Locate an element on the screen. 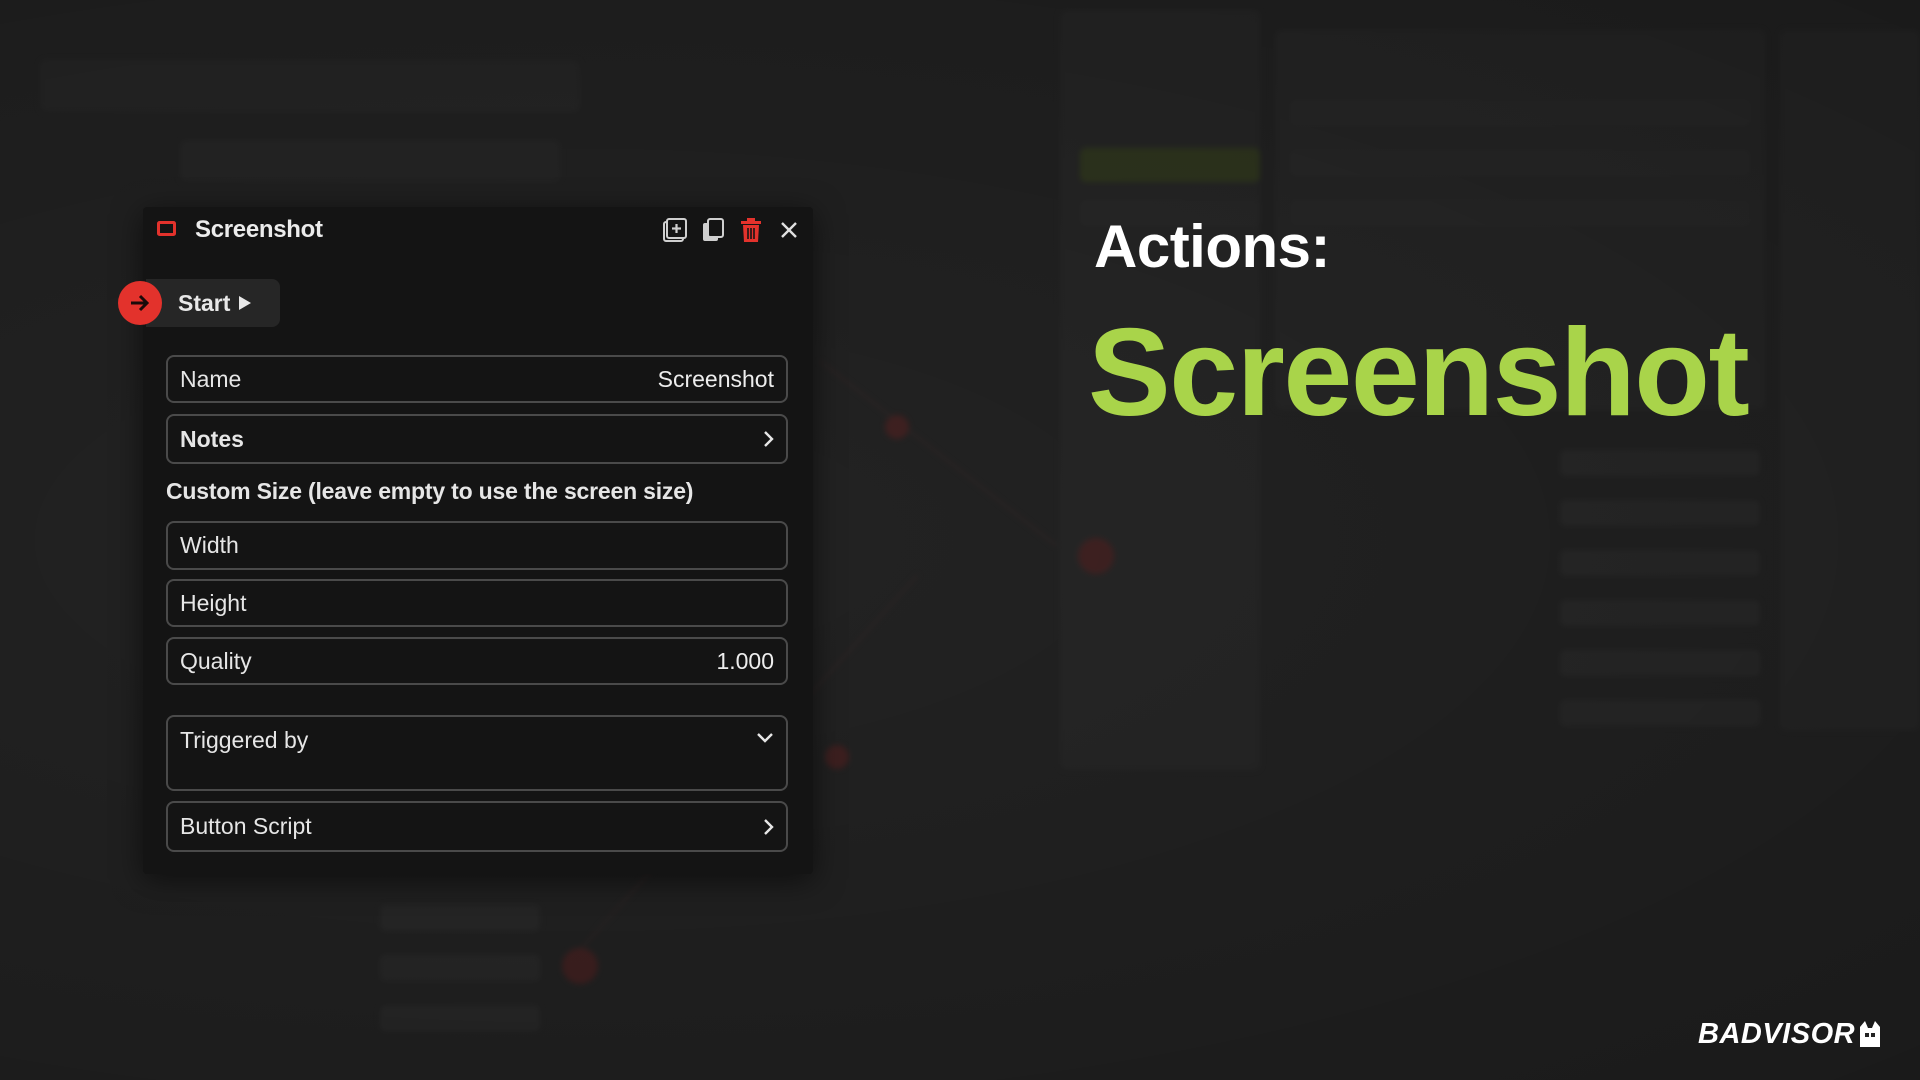  arrow-right-icon is located at coordinates (140, 303).